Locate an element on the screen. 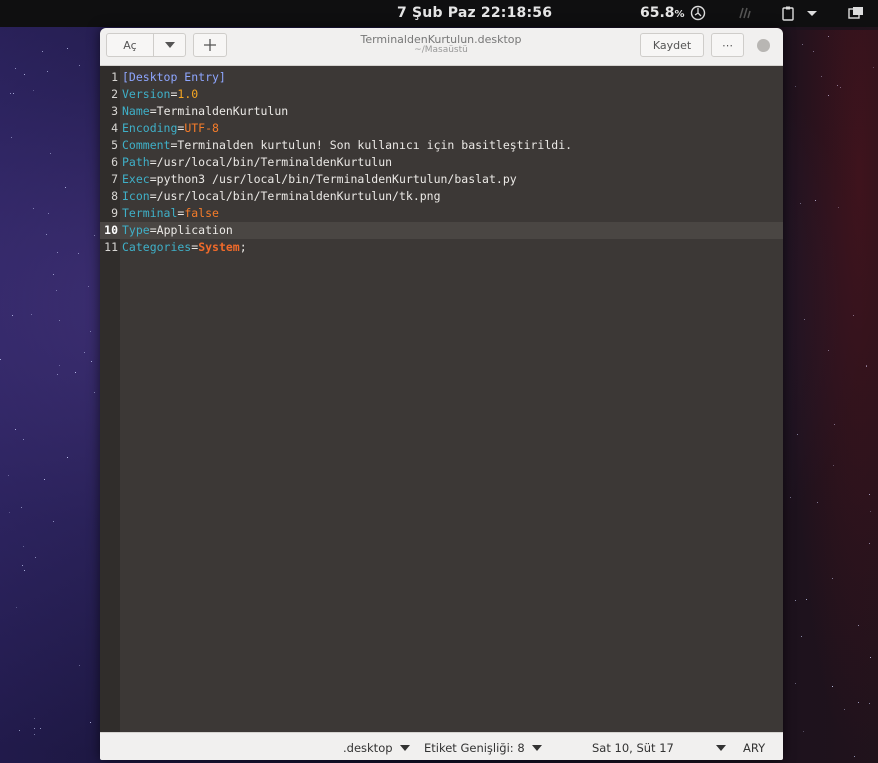  entry-key: Comment is located at coordinates (146, 145).